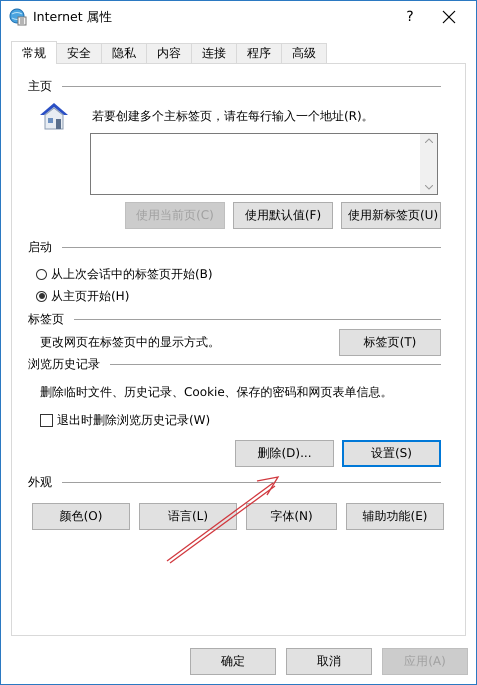  I want to click on address-field, so click(264, 164).